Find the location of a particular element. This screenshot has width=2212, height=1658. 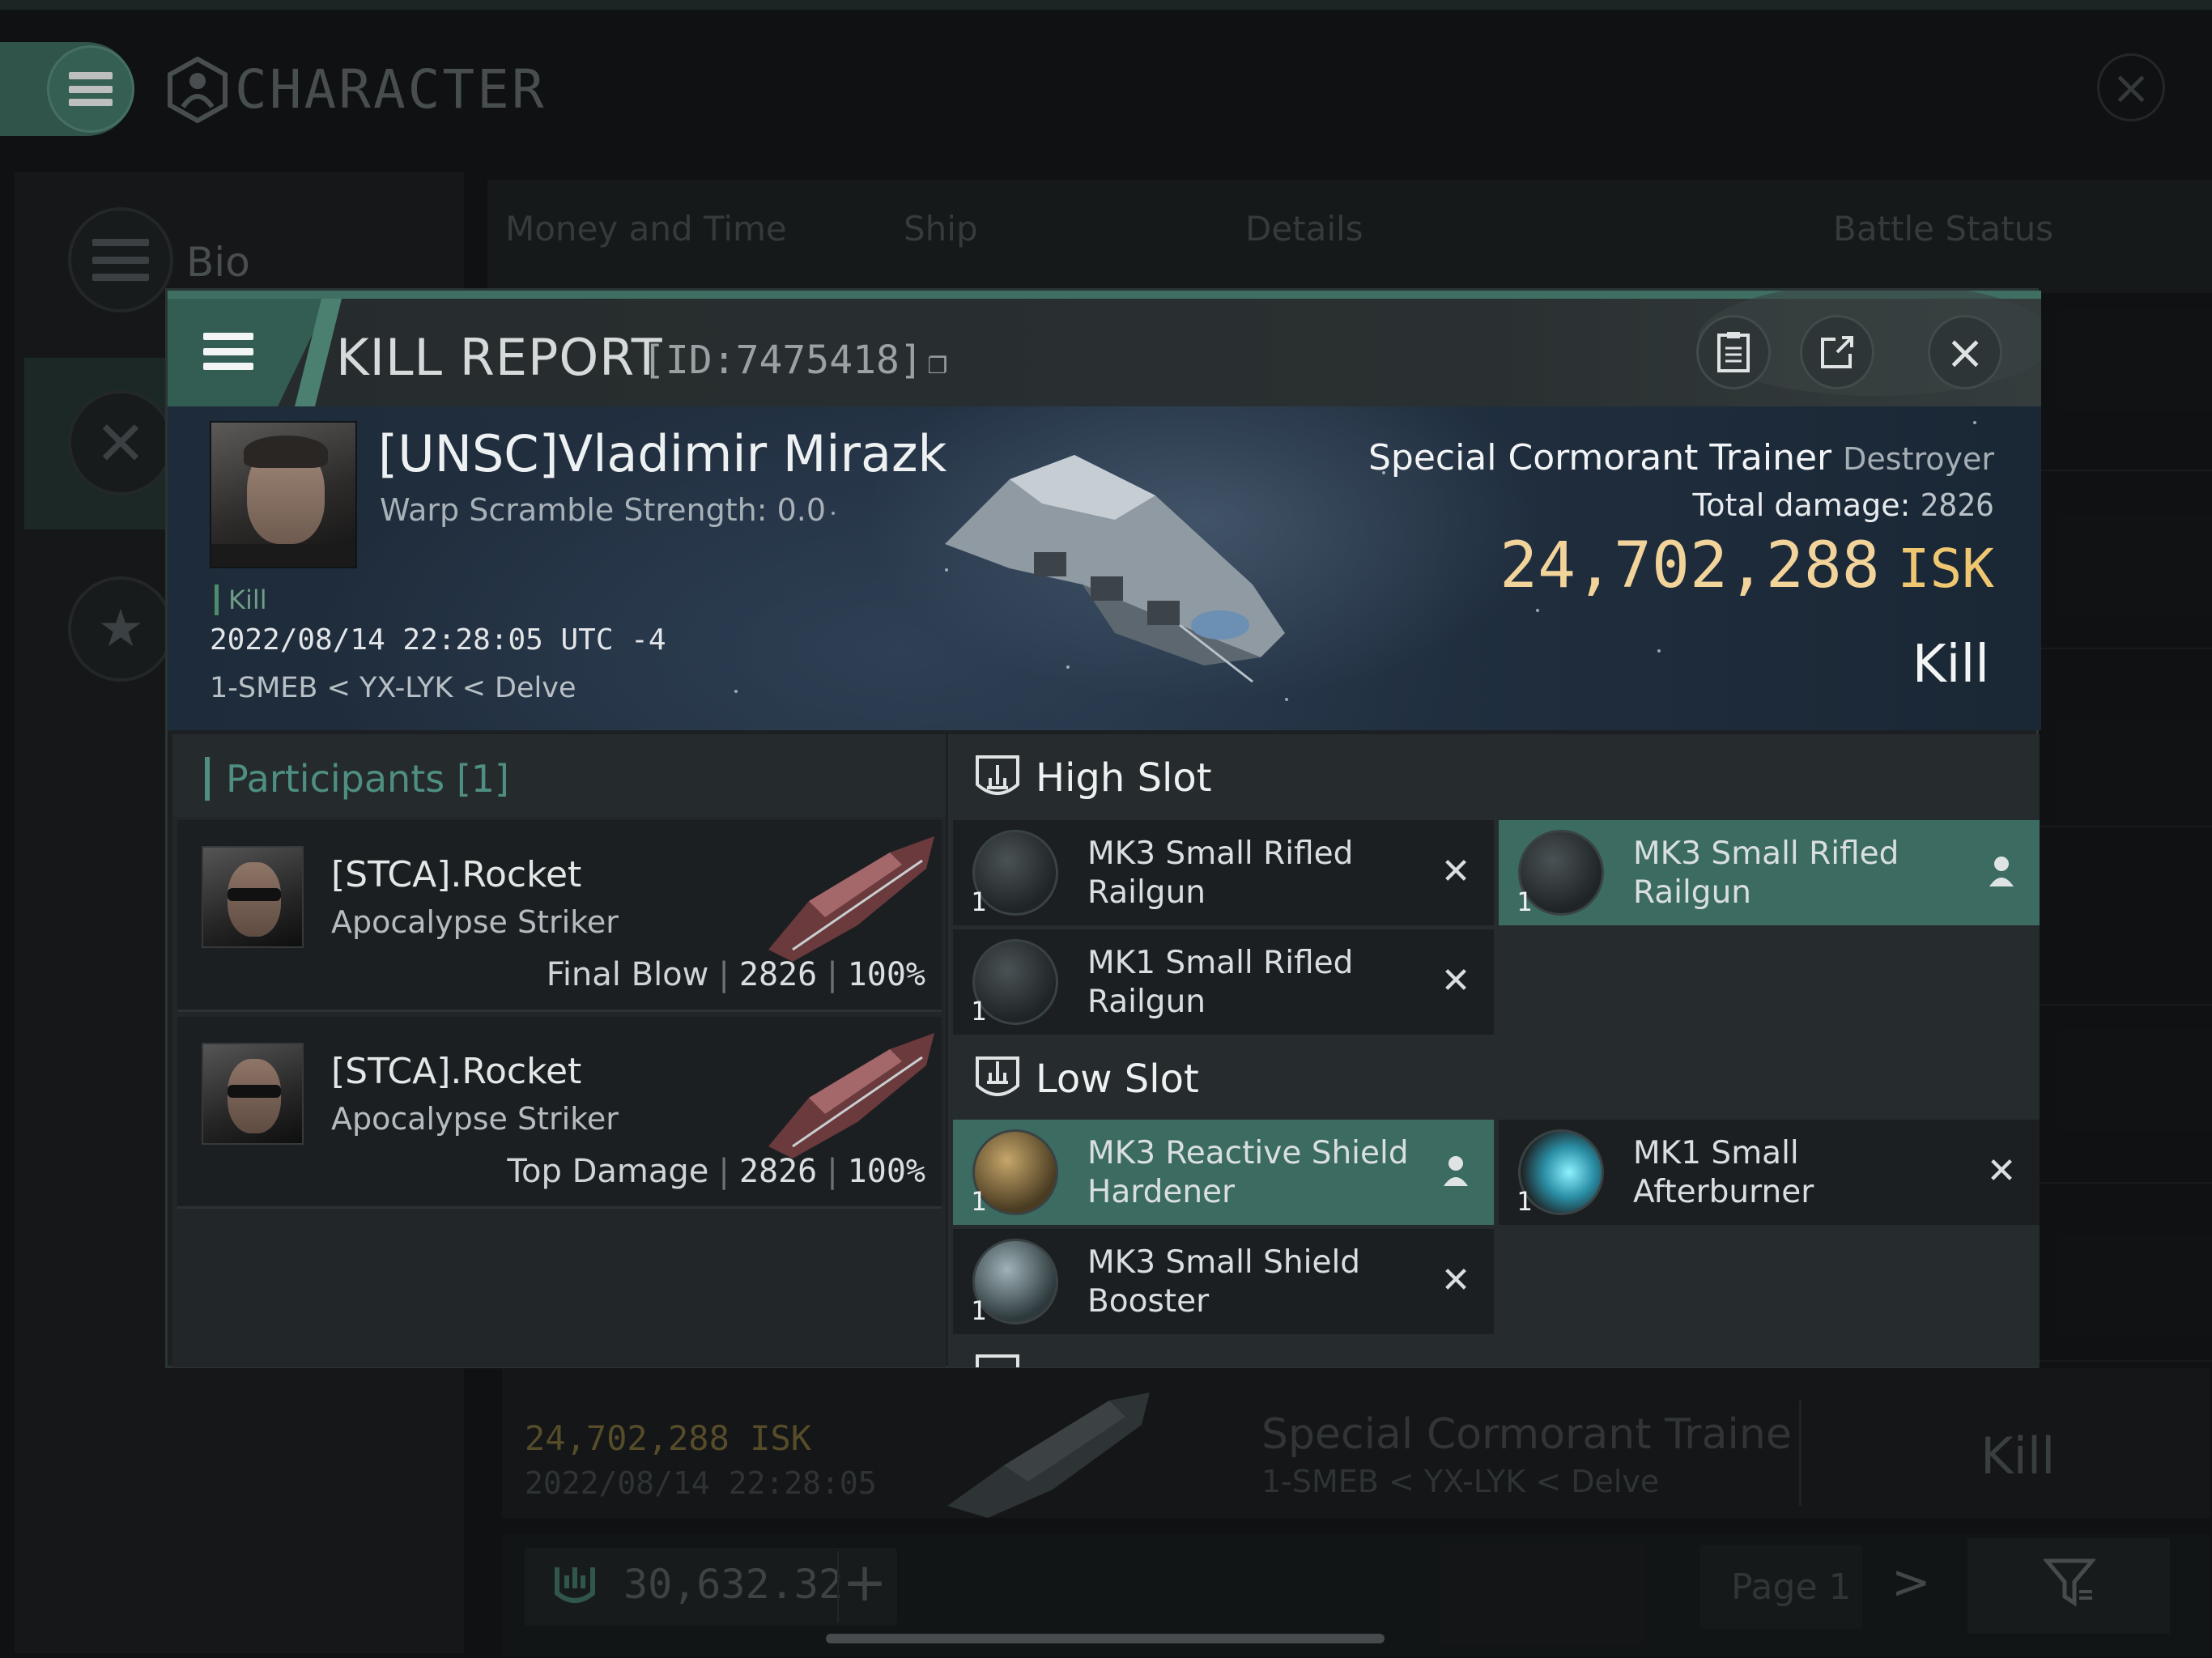

victim-ship-name: Special Cormorant Trainer Destroyer is located at coordinates (1681, 457).